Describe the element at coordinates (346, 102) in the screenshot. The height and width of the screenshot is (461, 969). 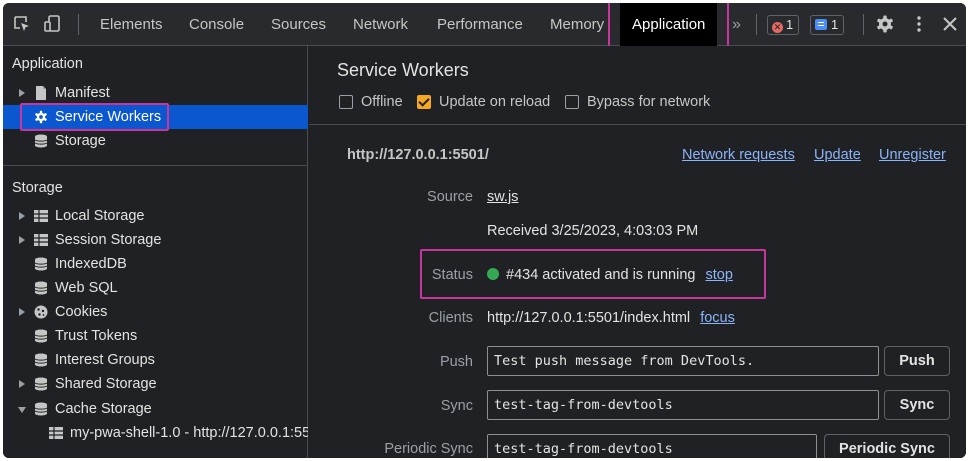
I see `offline-checkbox` at that location.